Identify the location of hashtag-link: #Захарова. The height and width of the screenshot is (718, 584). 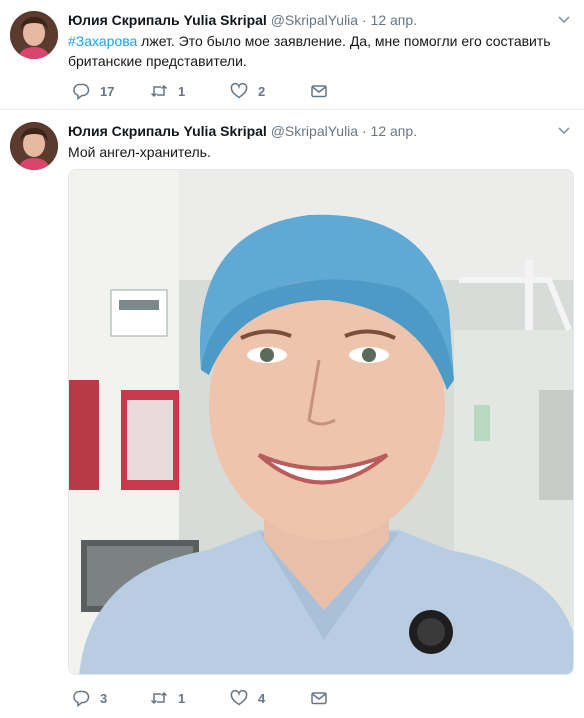
(102, 41).